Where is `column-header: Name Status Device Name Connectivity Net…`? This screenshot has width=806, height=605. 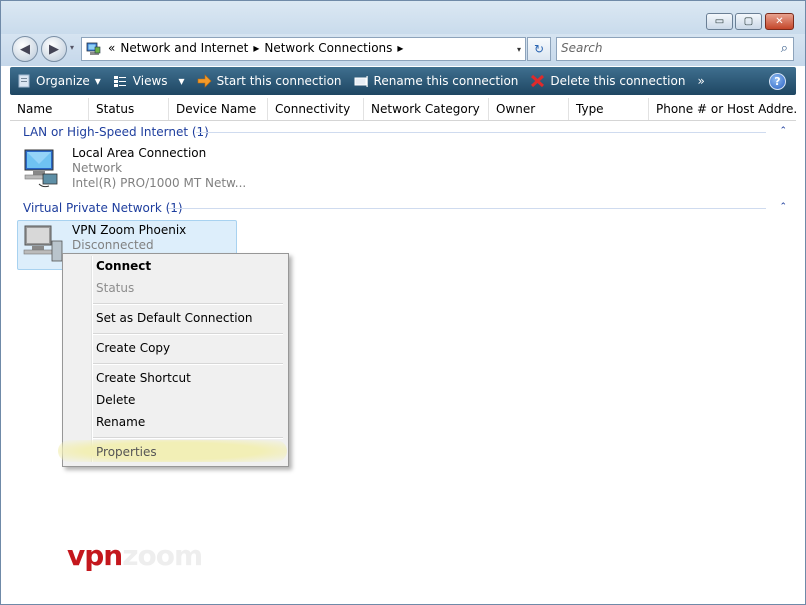
column-header: Name Status Device Name Connectivity Net… is located at coordinates (403, 109).